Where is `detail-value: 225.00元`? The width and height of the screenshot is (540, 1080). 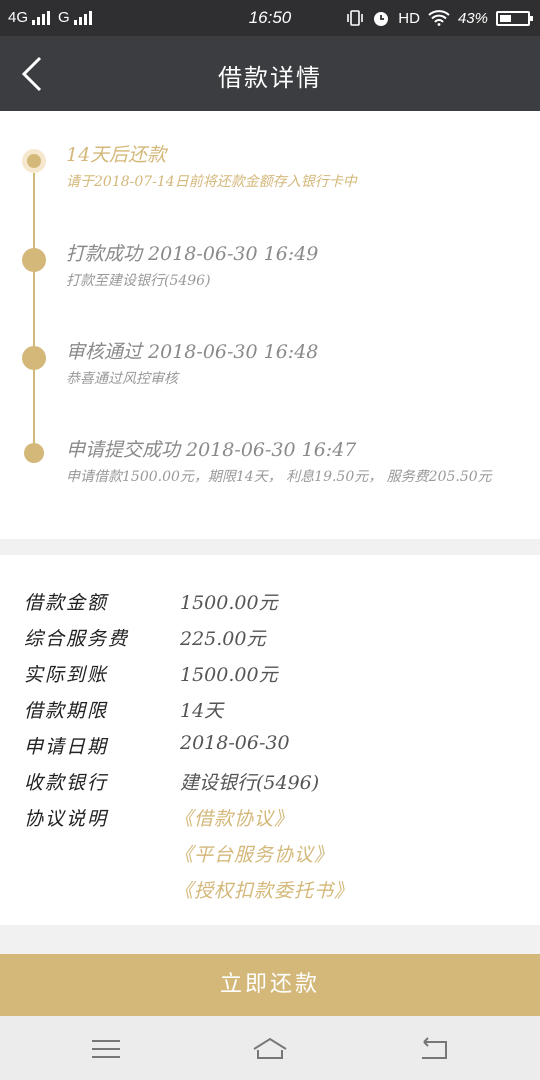
detail-value: 225.00元 is located at coordinates (223, 639).